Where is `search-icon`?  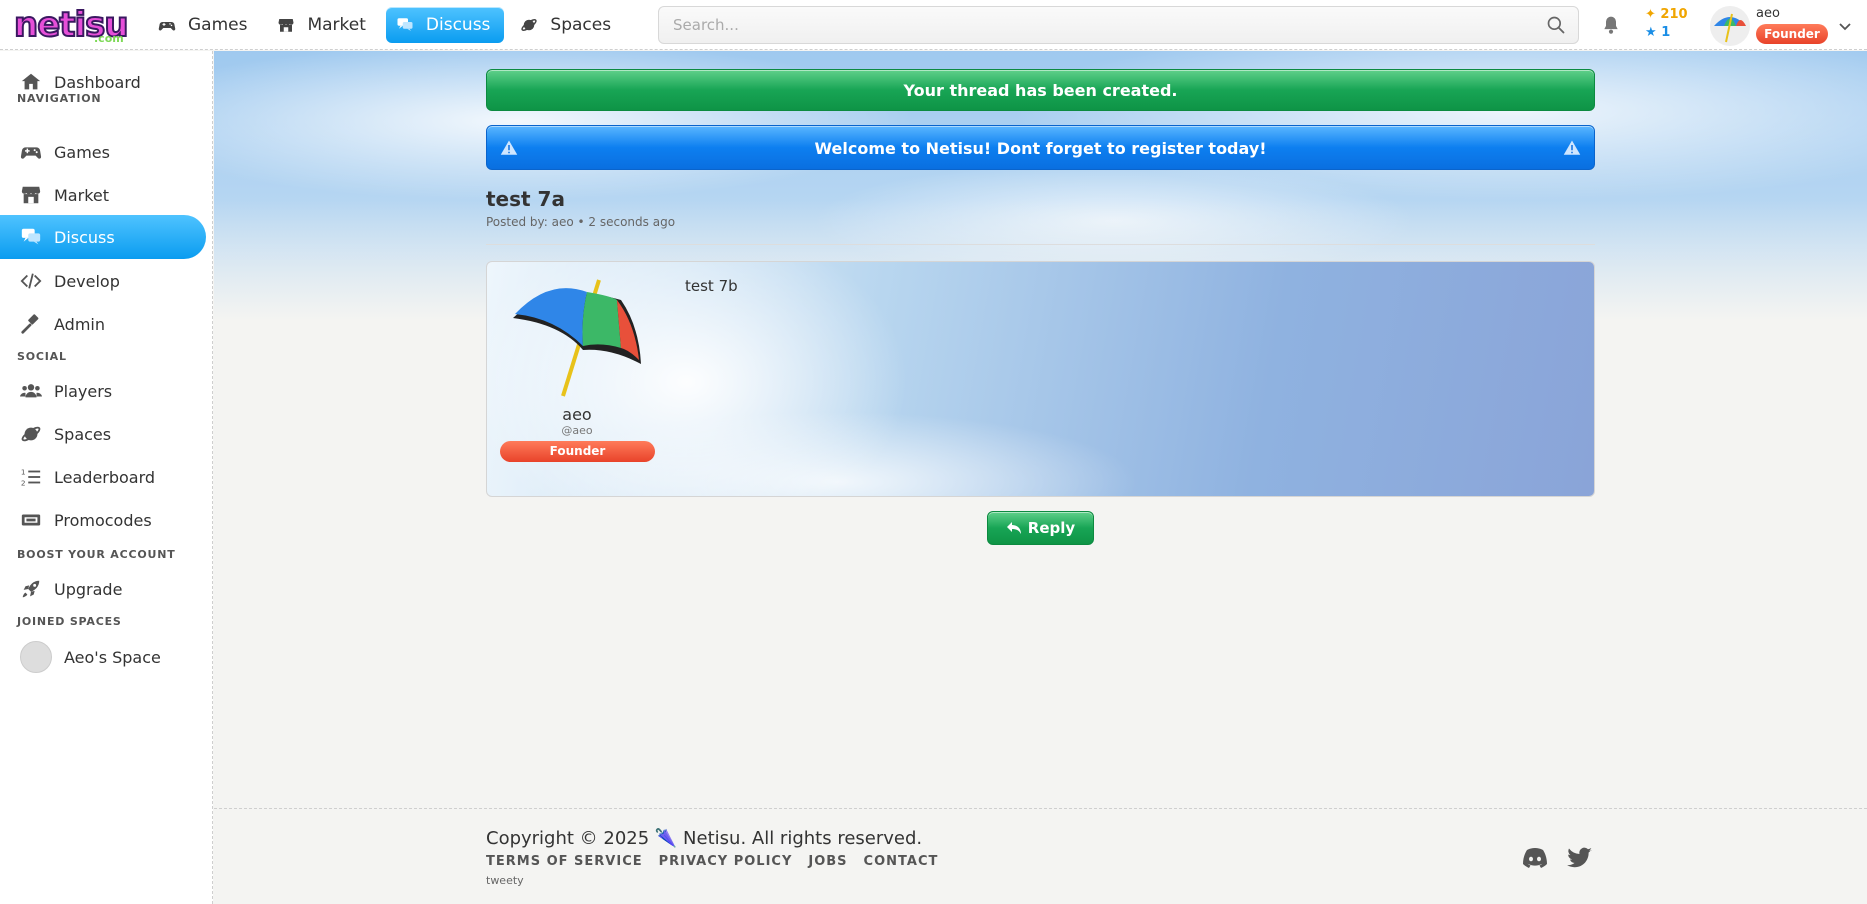
search-icon is located at coordinates (1556, 25).